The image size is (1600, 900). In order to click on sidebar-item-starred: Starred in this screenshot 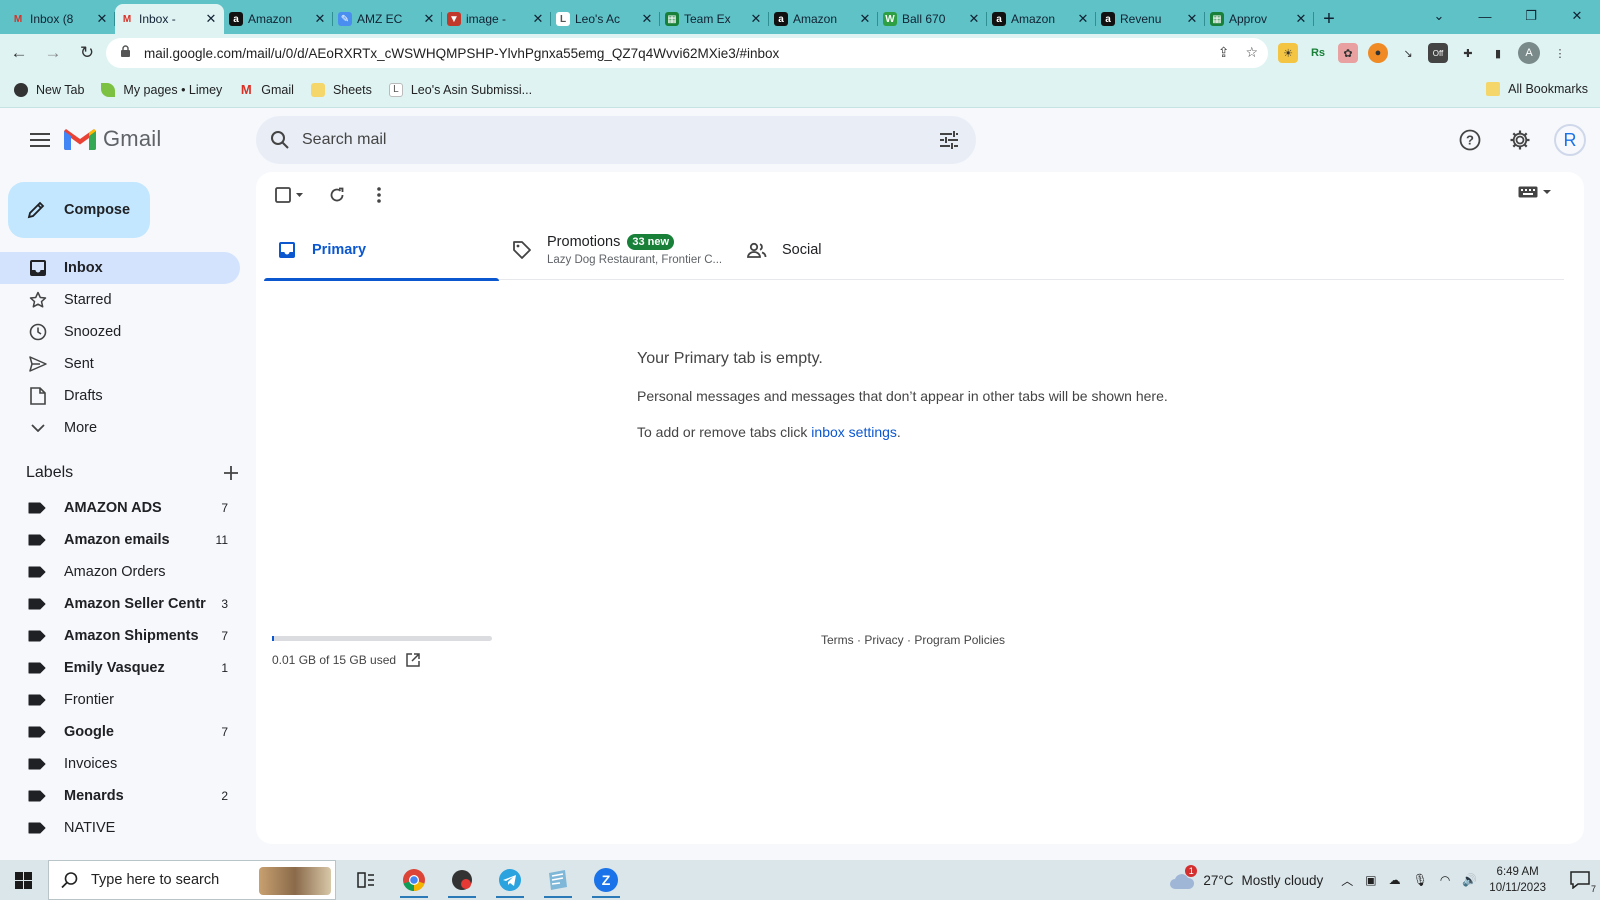, I will do `click(120, 300)`.